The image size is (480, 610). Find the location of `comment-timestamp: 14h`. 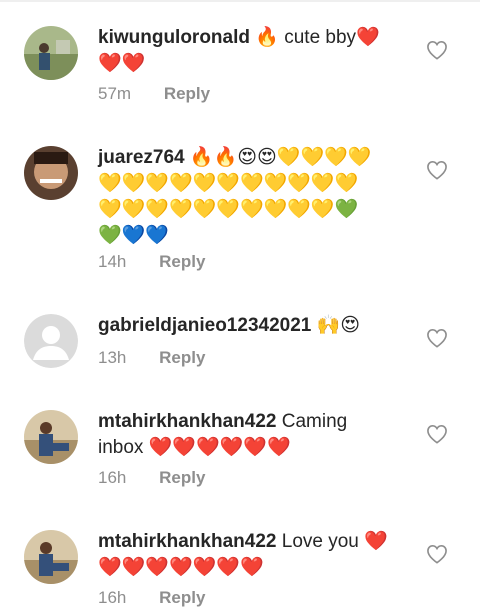

comment-timestamp: 14h is located at coordinates (112, 261).